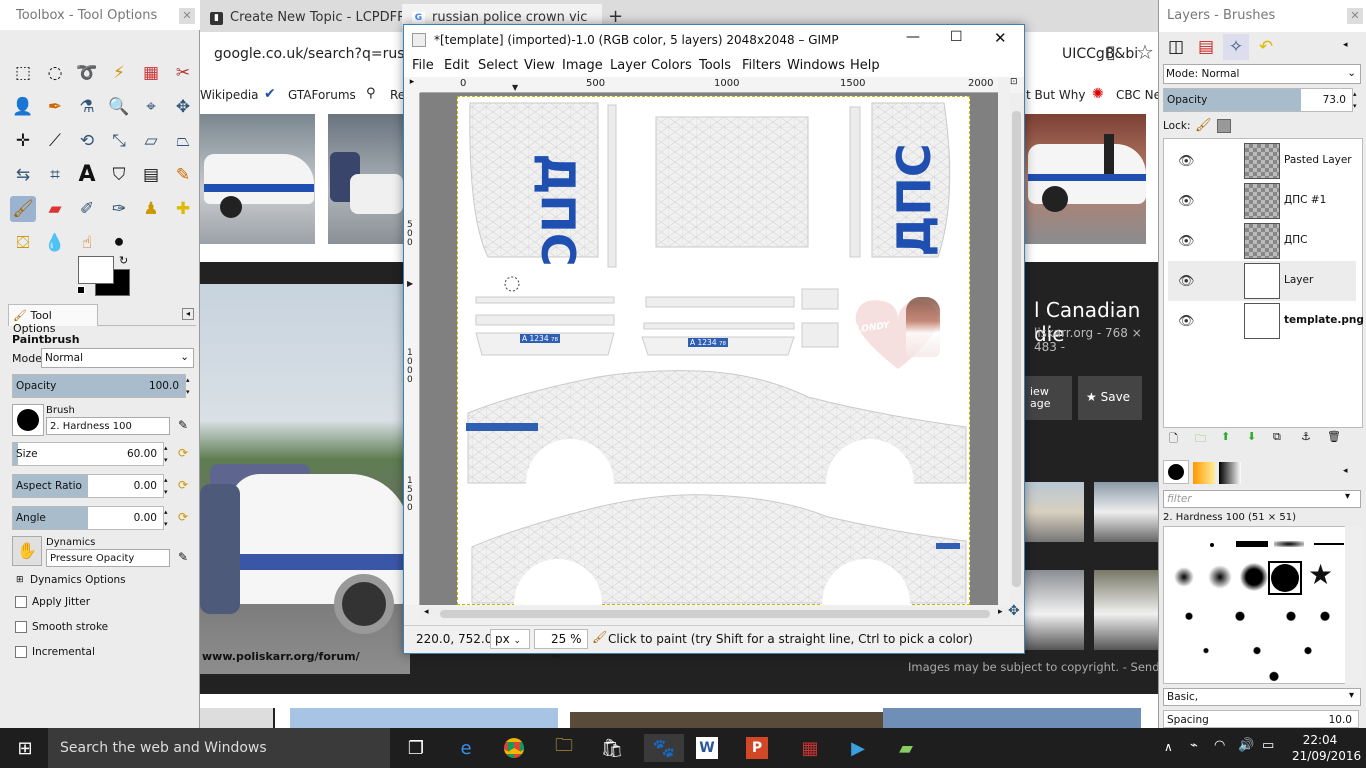 The width and height of the screenshot is (1366, 768). Describe the element at coordinates (119, 107) in the screenshot. I see `zoom-icon: 🔍` at that location.